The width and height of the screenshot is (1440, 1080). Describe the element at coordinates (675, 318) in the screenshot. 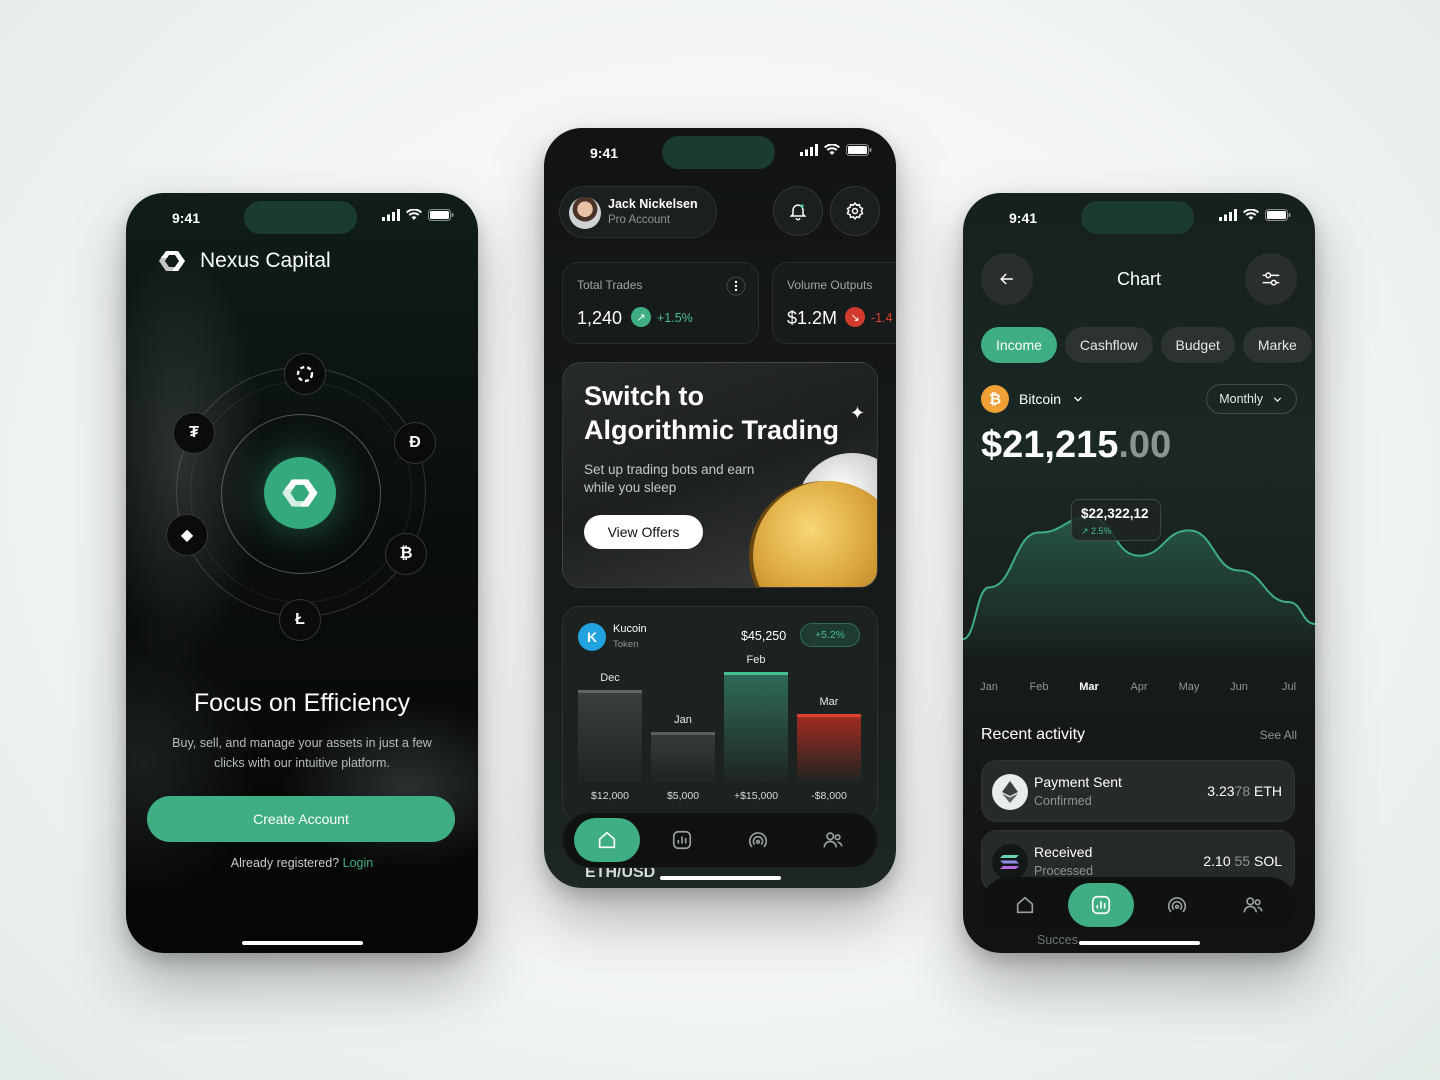

I see `total-trades-change: +1.5%` at that location.